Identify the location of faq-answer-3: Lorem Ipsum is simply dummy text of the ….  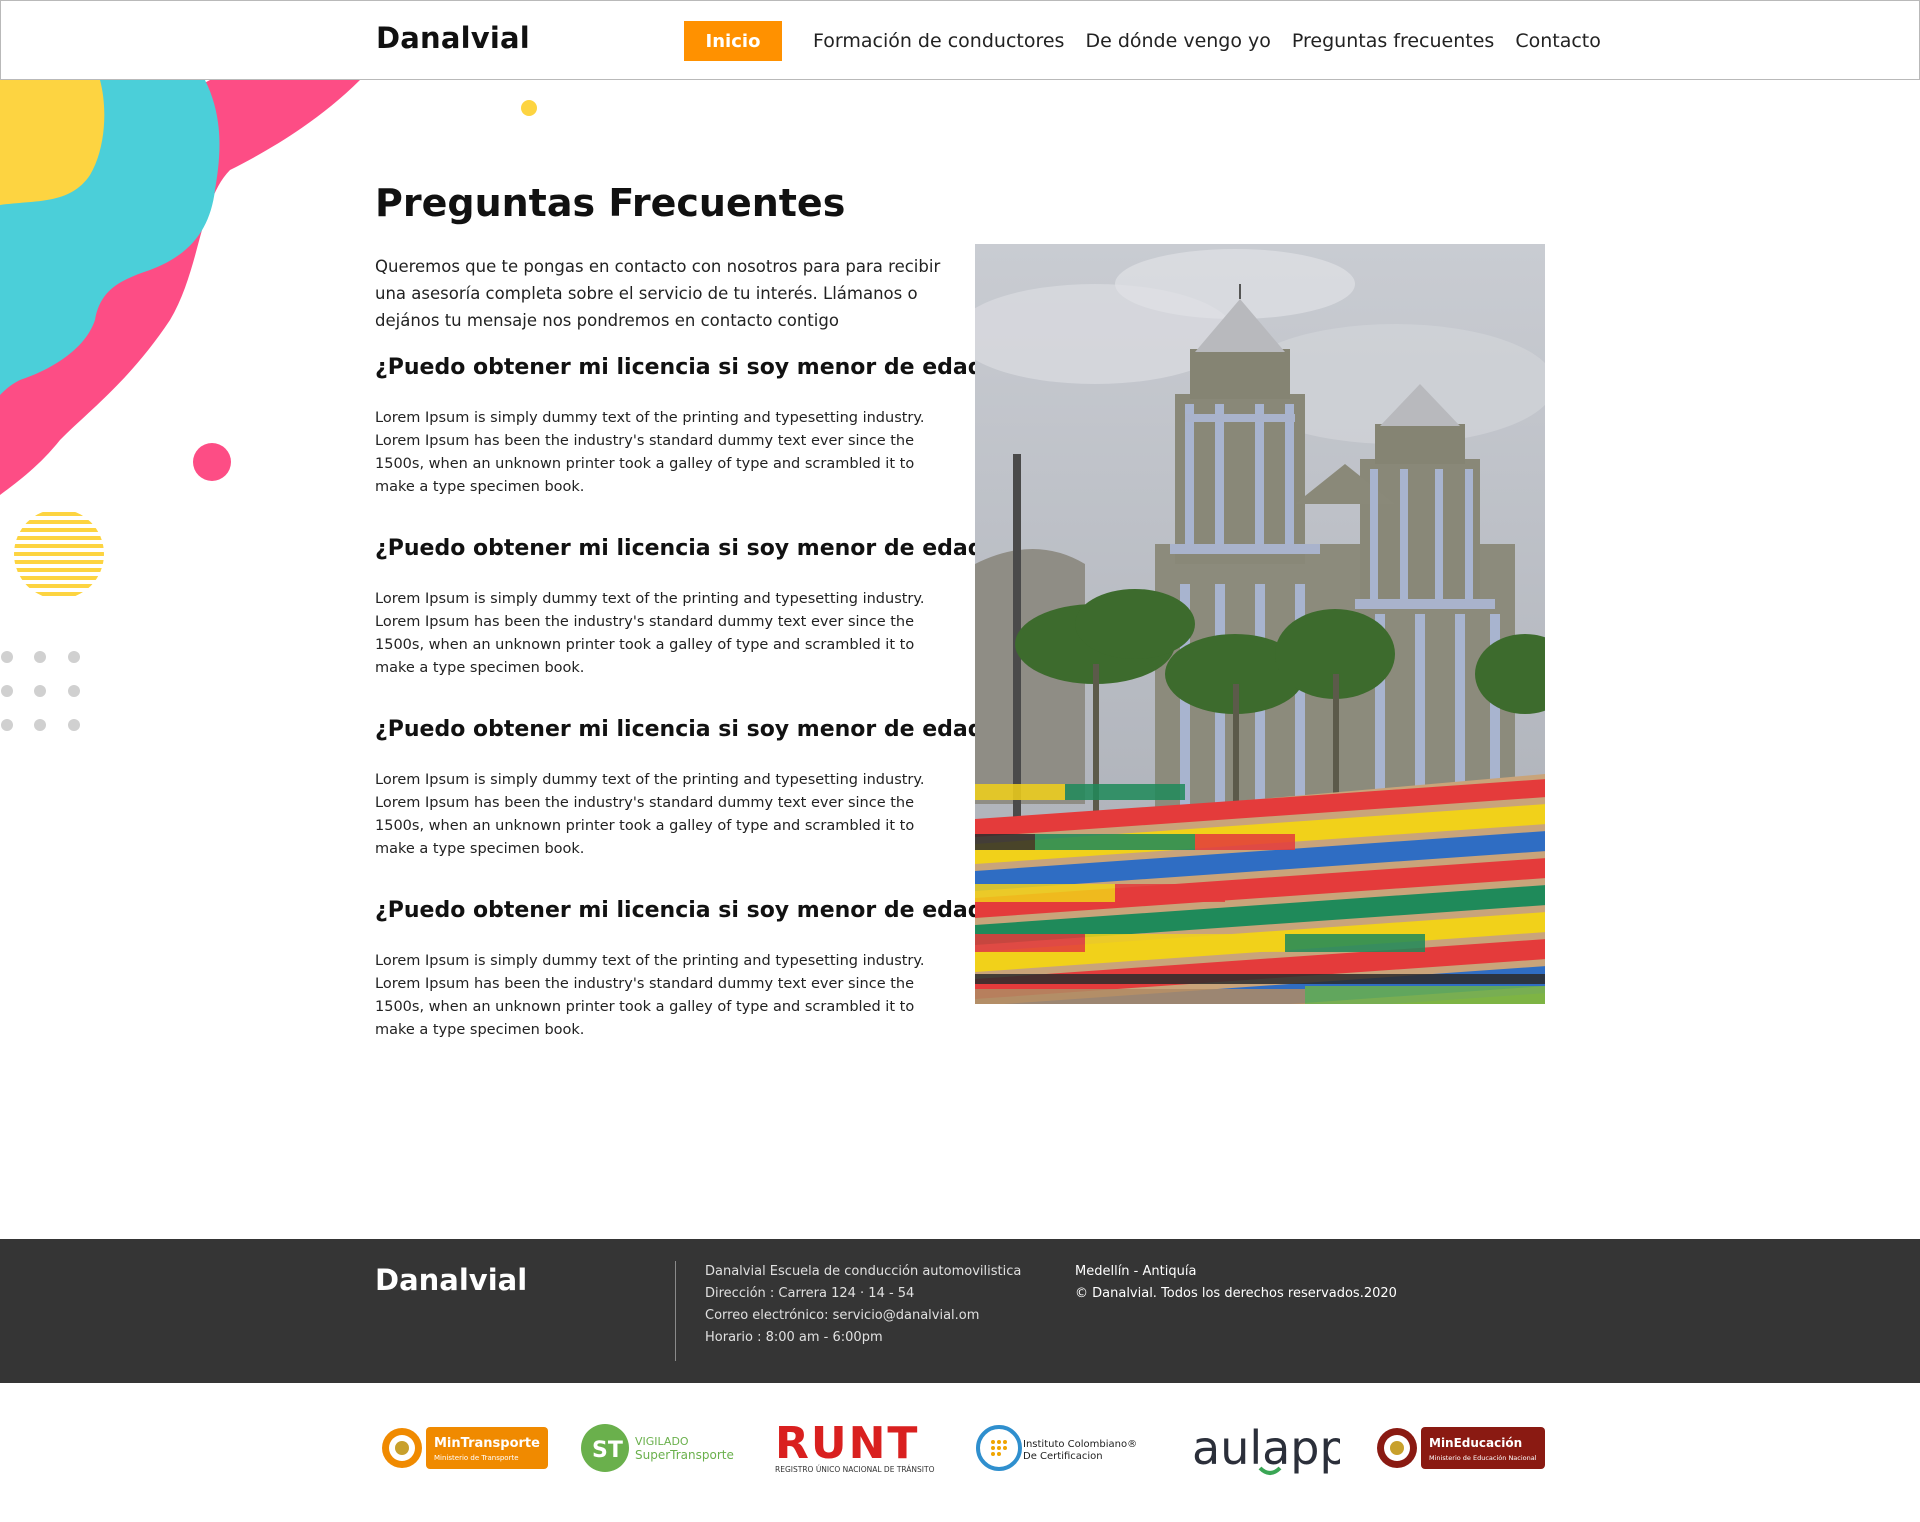
(650, 814).